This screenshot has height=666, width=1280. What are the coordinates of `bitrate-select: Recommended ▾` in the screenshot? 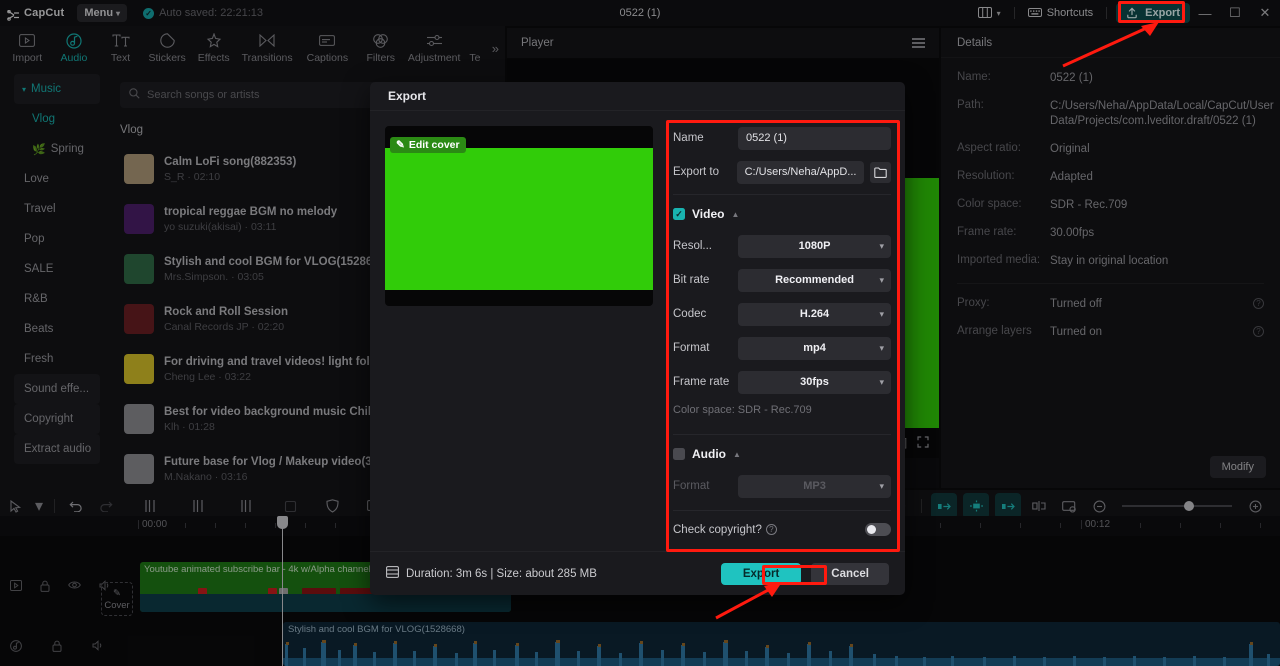 It's located at (814, 280).